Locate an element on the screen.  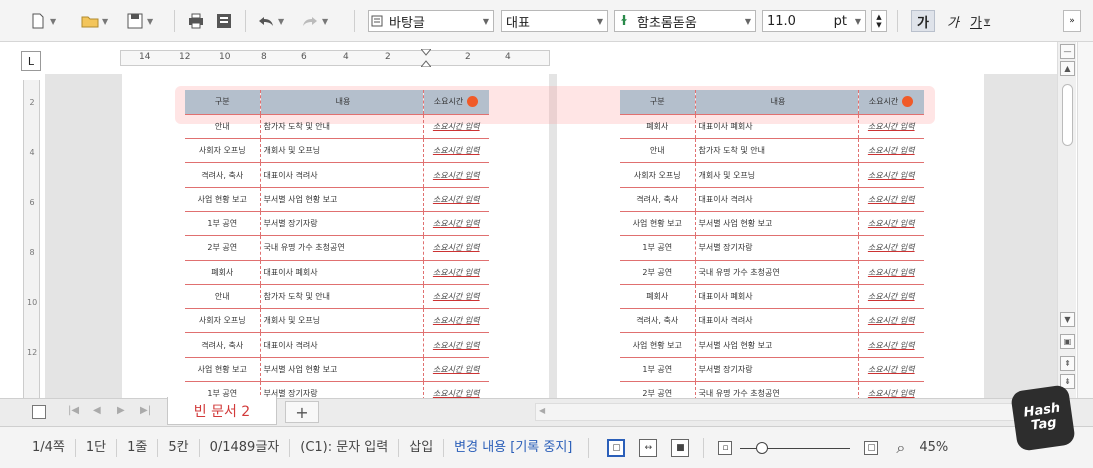
open-document-button: ▼ is located at coordinates (94, 21).